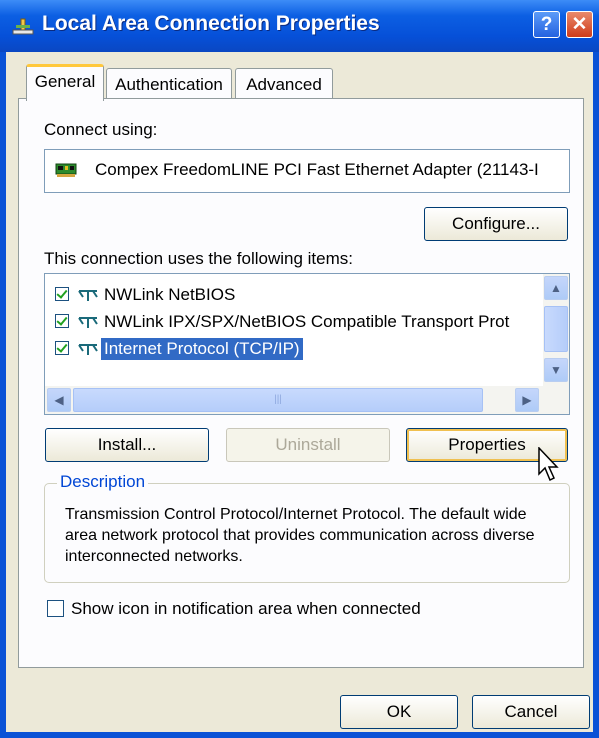  Describe the element at coordinates (170, 294) in the screenshot. I see `item-label: NWLink NetBIOS` at that location.